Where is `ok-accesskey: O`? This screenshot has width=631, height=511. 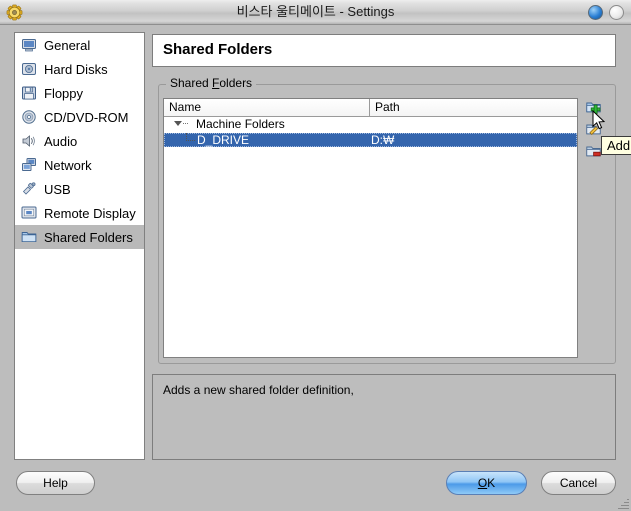 ok-accesskey: O is located at coordinates (482, 483).